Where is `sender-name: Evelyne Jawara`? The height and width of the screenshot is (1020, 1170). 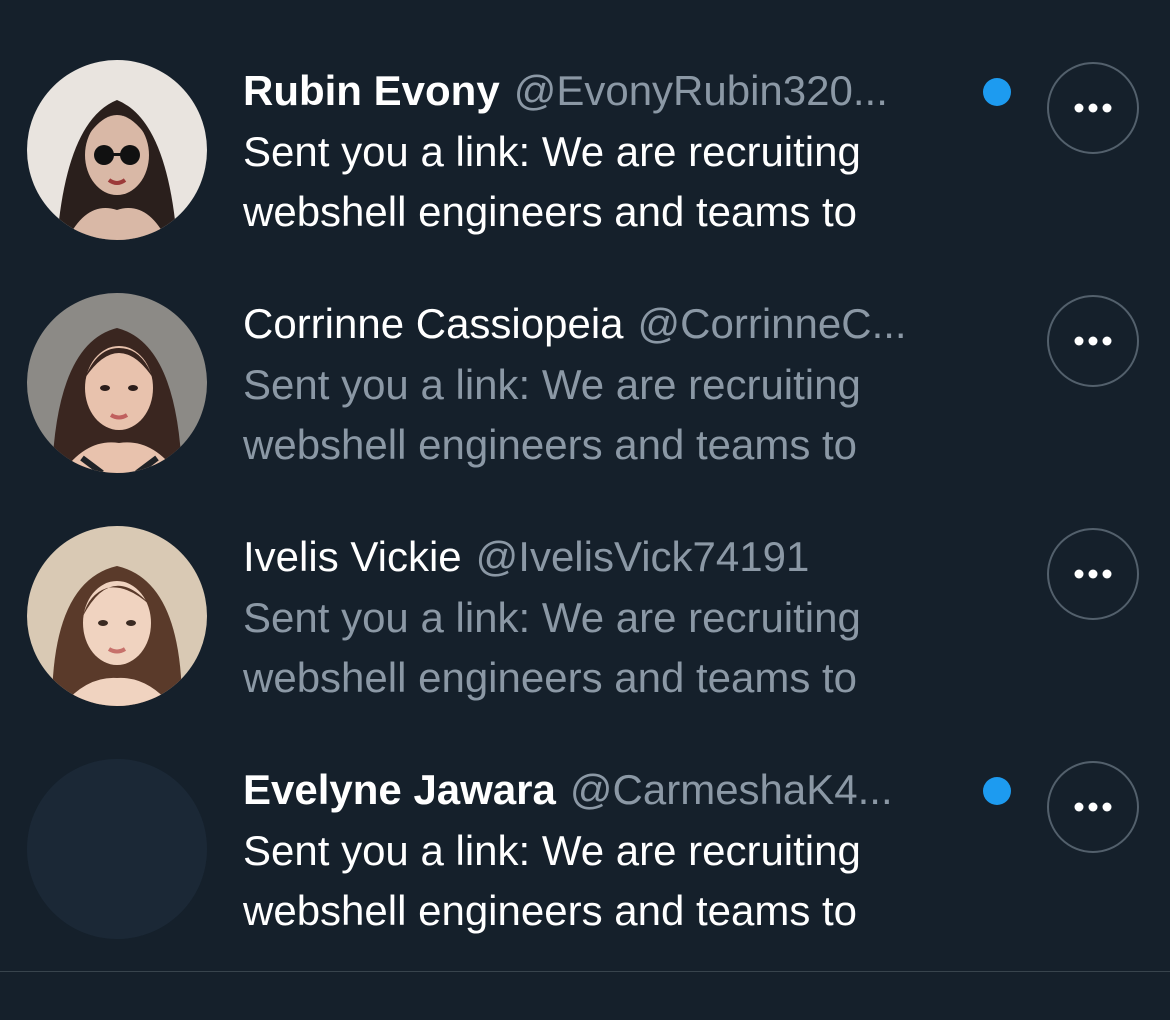 sender-name: Evelyne Jawara is located at coordinates (399, 789).